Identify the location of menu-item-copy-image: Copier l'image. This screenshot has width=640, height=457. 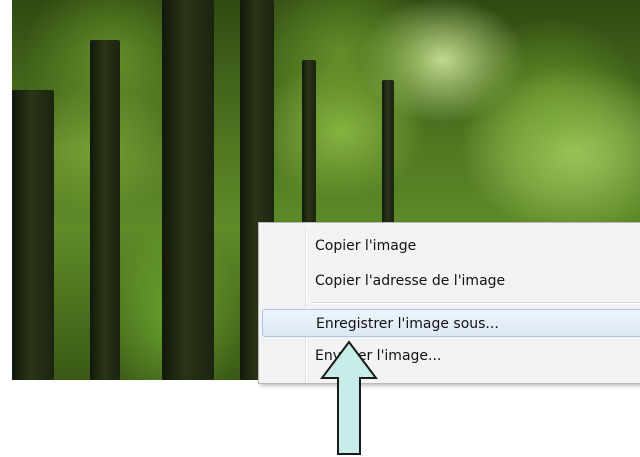
(473, 246).